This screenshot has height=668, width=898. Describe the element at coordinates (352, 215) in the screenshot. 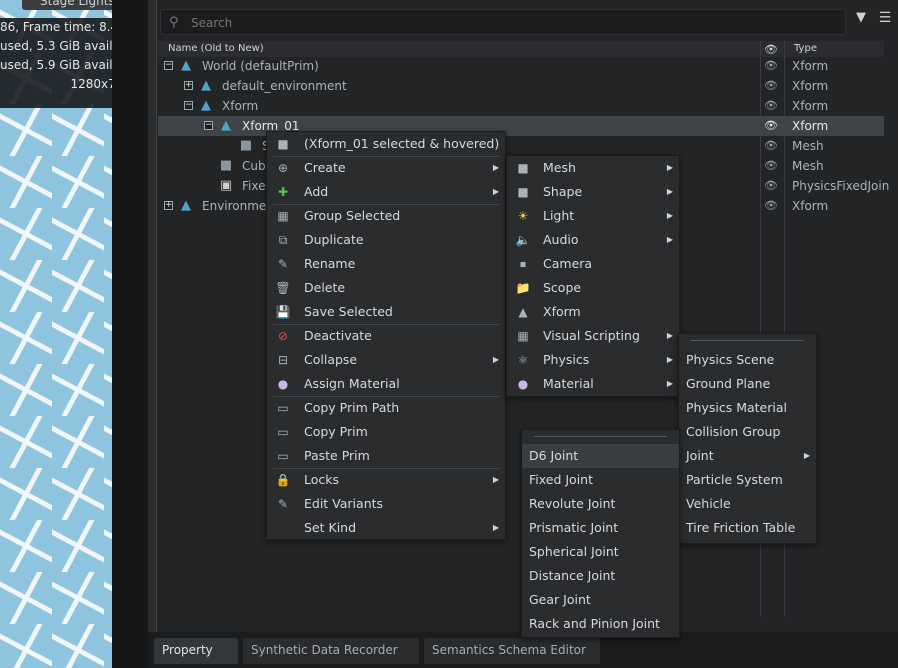

I see `menu-item-label: Group Selected` at that location.